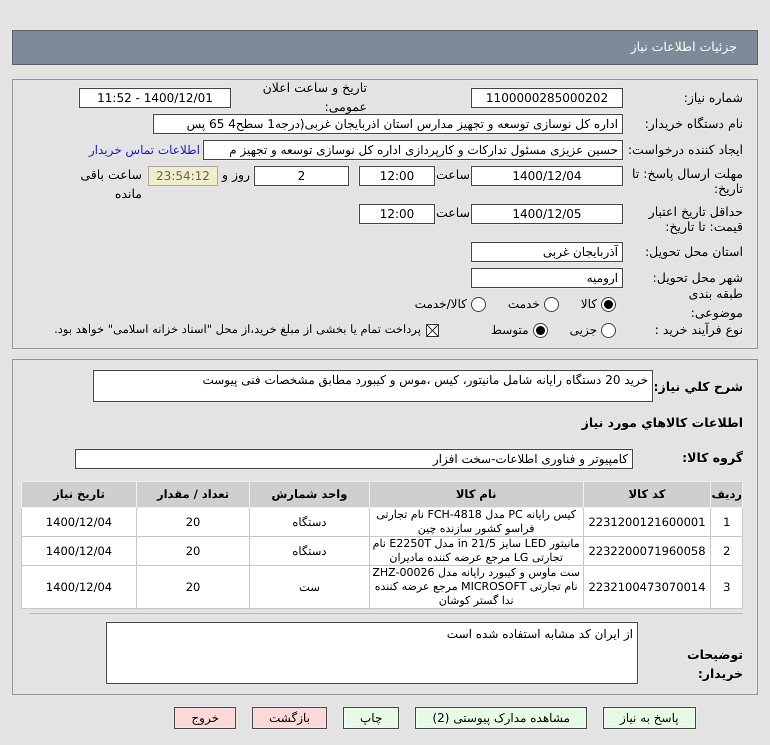 Image resolution: width=770 pixels, height=745 pixels. What do you see at coordinates (432, 330) in the screenshot?
I see `checkbox` at bounding box center [432, 330].